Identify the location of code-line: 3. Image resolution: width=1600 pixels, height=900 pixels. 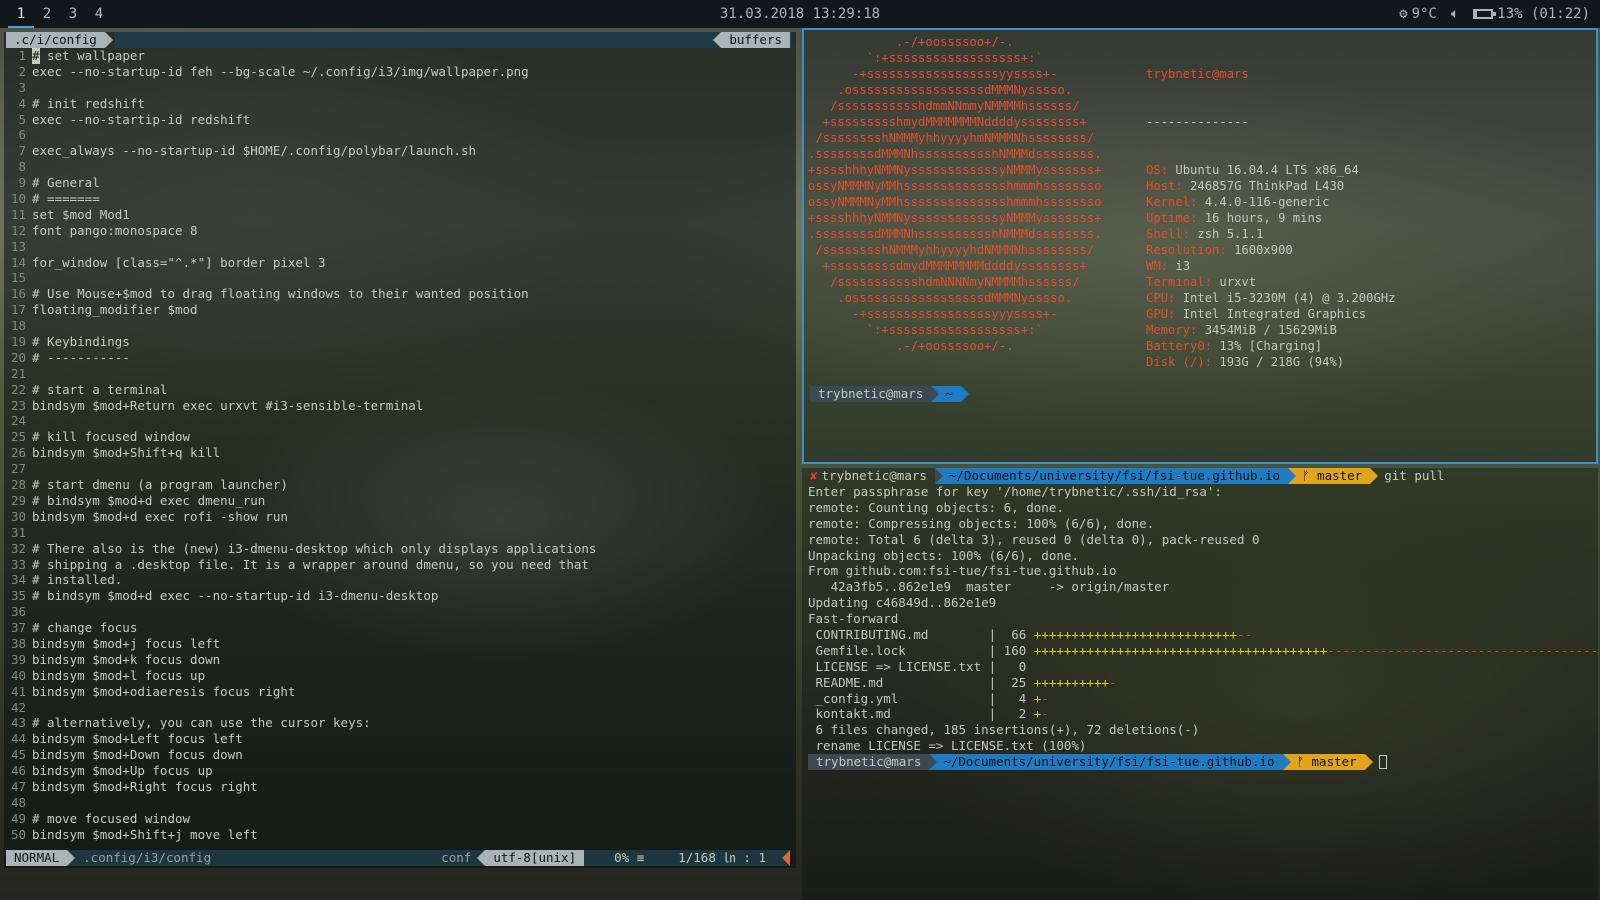
(400, 88).